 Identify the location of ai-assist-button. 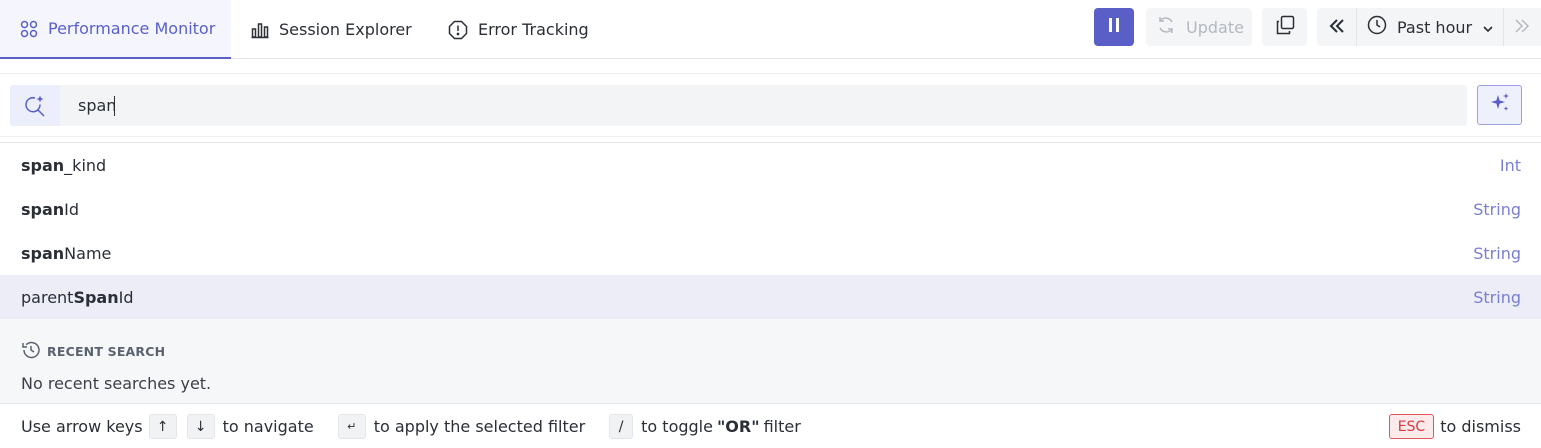
(1499, 105).